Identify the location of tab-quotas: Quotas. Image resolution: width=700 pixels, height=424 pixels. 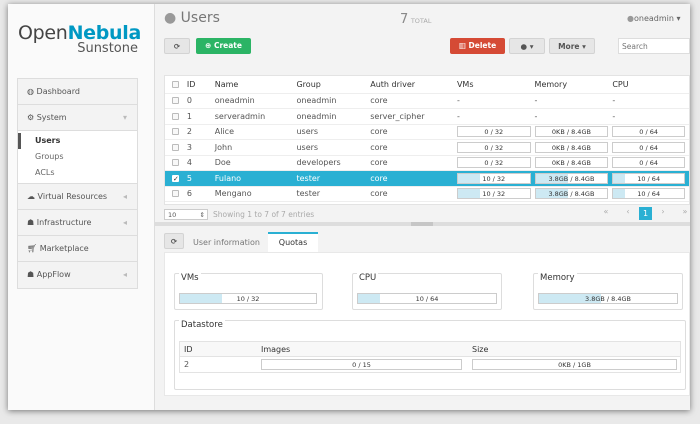
(293, 242).